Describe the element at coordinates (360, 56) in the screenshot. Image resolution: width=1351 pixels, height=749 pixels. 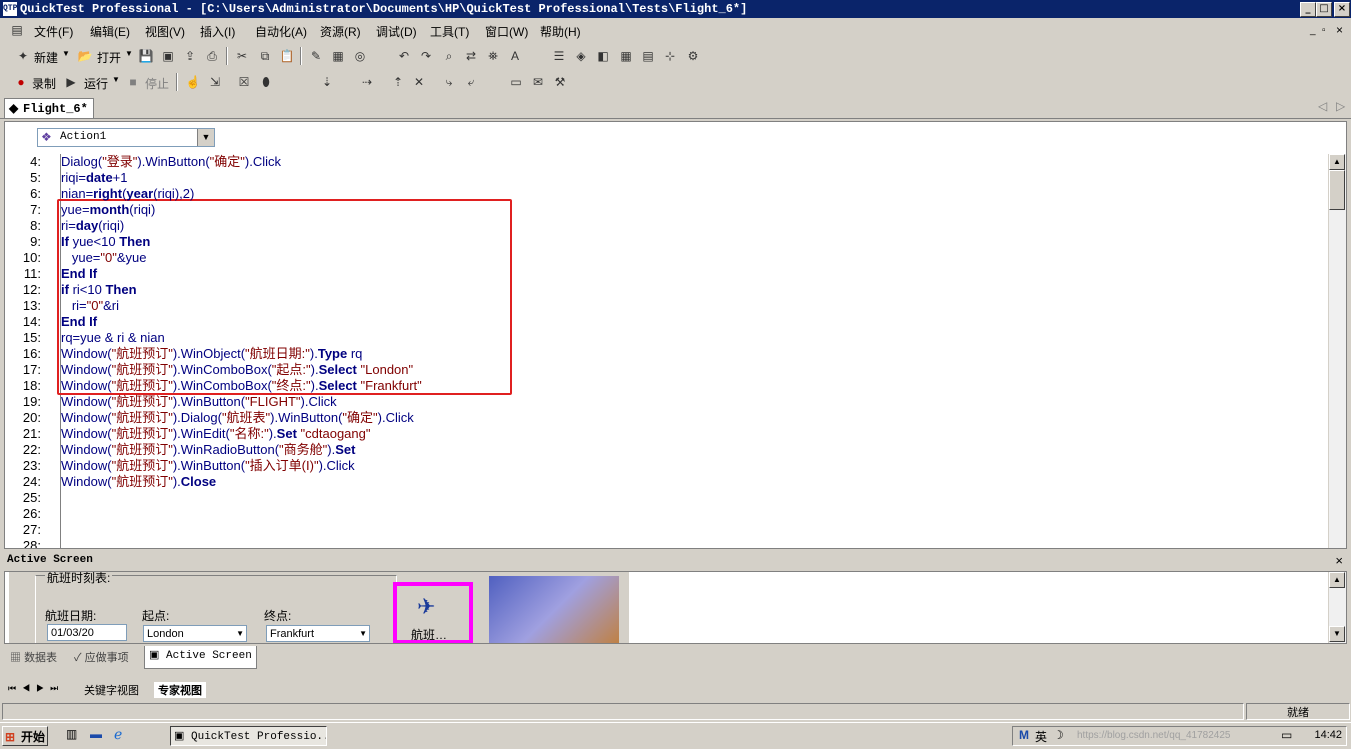
I see `check-icon: ◎` at that location.